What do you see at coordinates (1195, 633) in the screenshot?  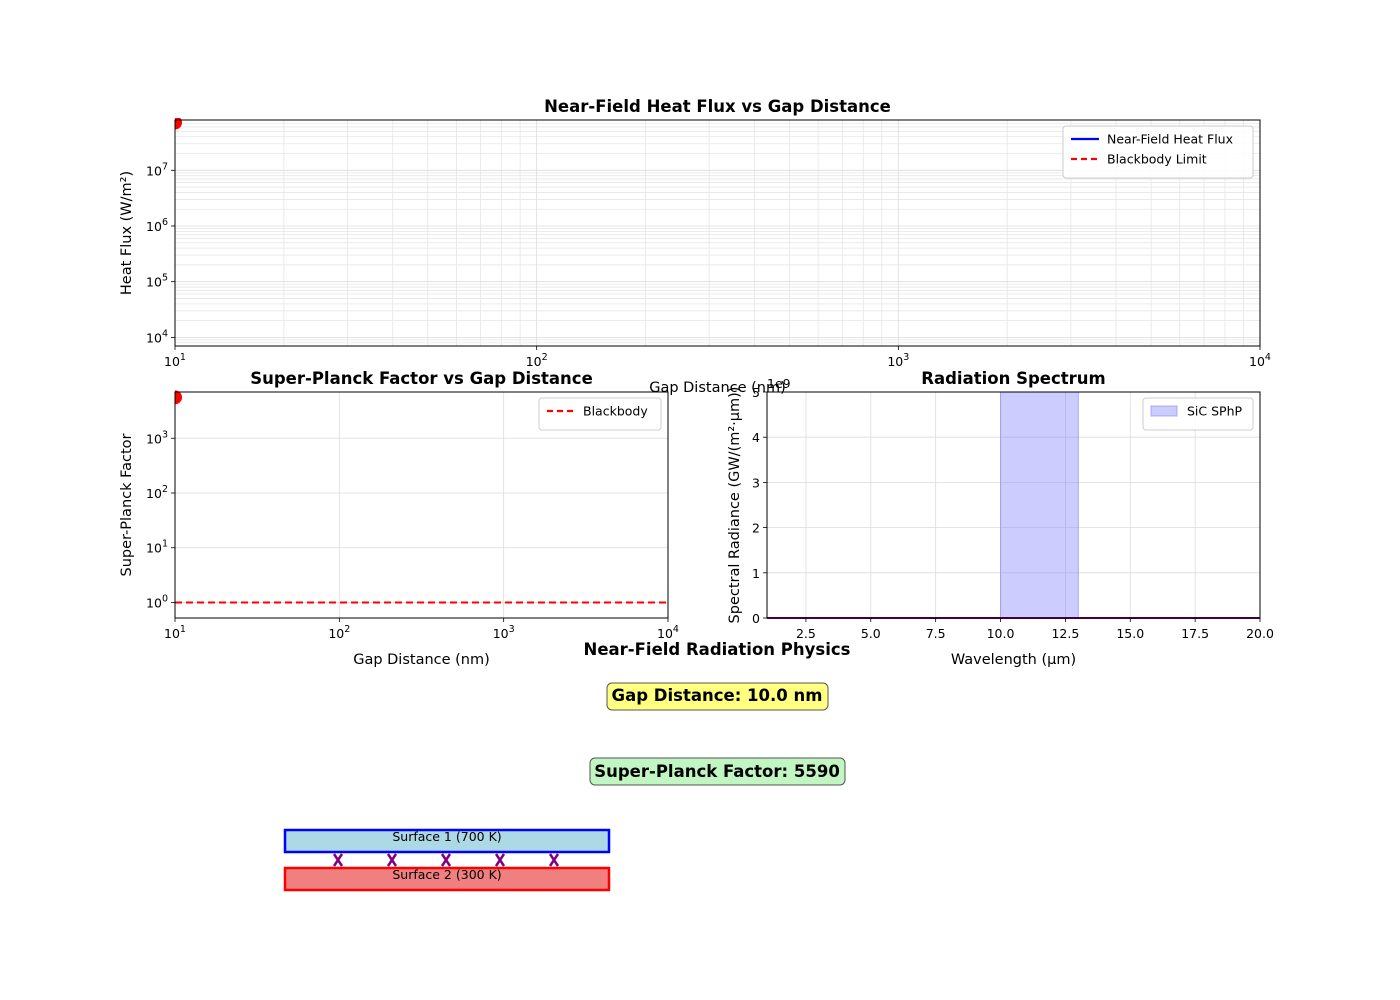 I see `x-tick-label: 17.5` at bounding box center [1195, 633].